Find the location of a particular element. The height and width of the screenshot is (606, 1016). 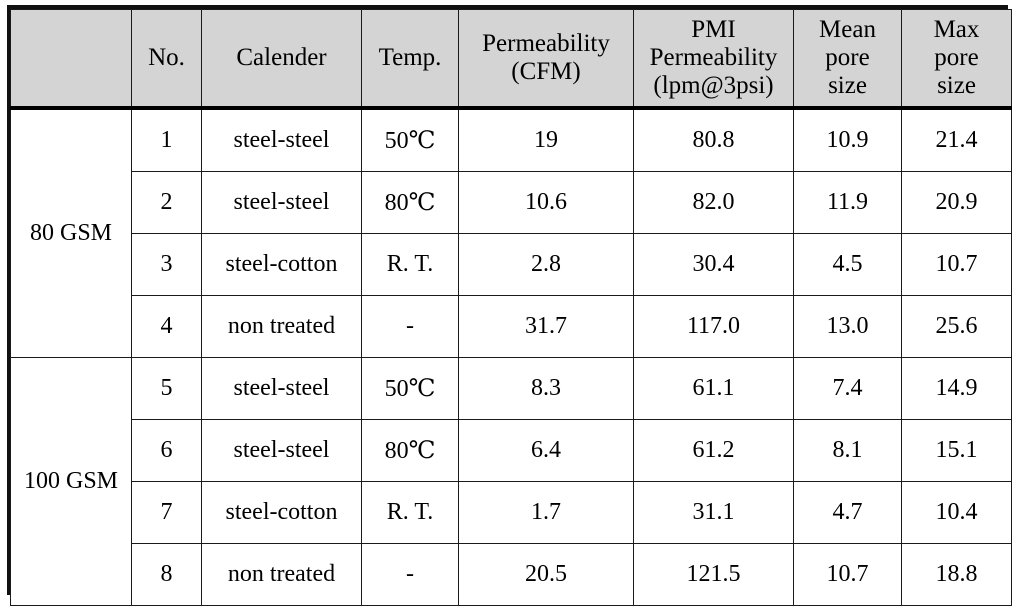

table-row: 7 steel-cotton R. T. 1.7 31.1 4.7 10.4 is located at coordinates (511, 512).